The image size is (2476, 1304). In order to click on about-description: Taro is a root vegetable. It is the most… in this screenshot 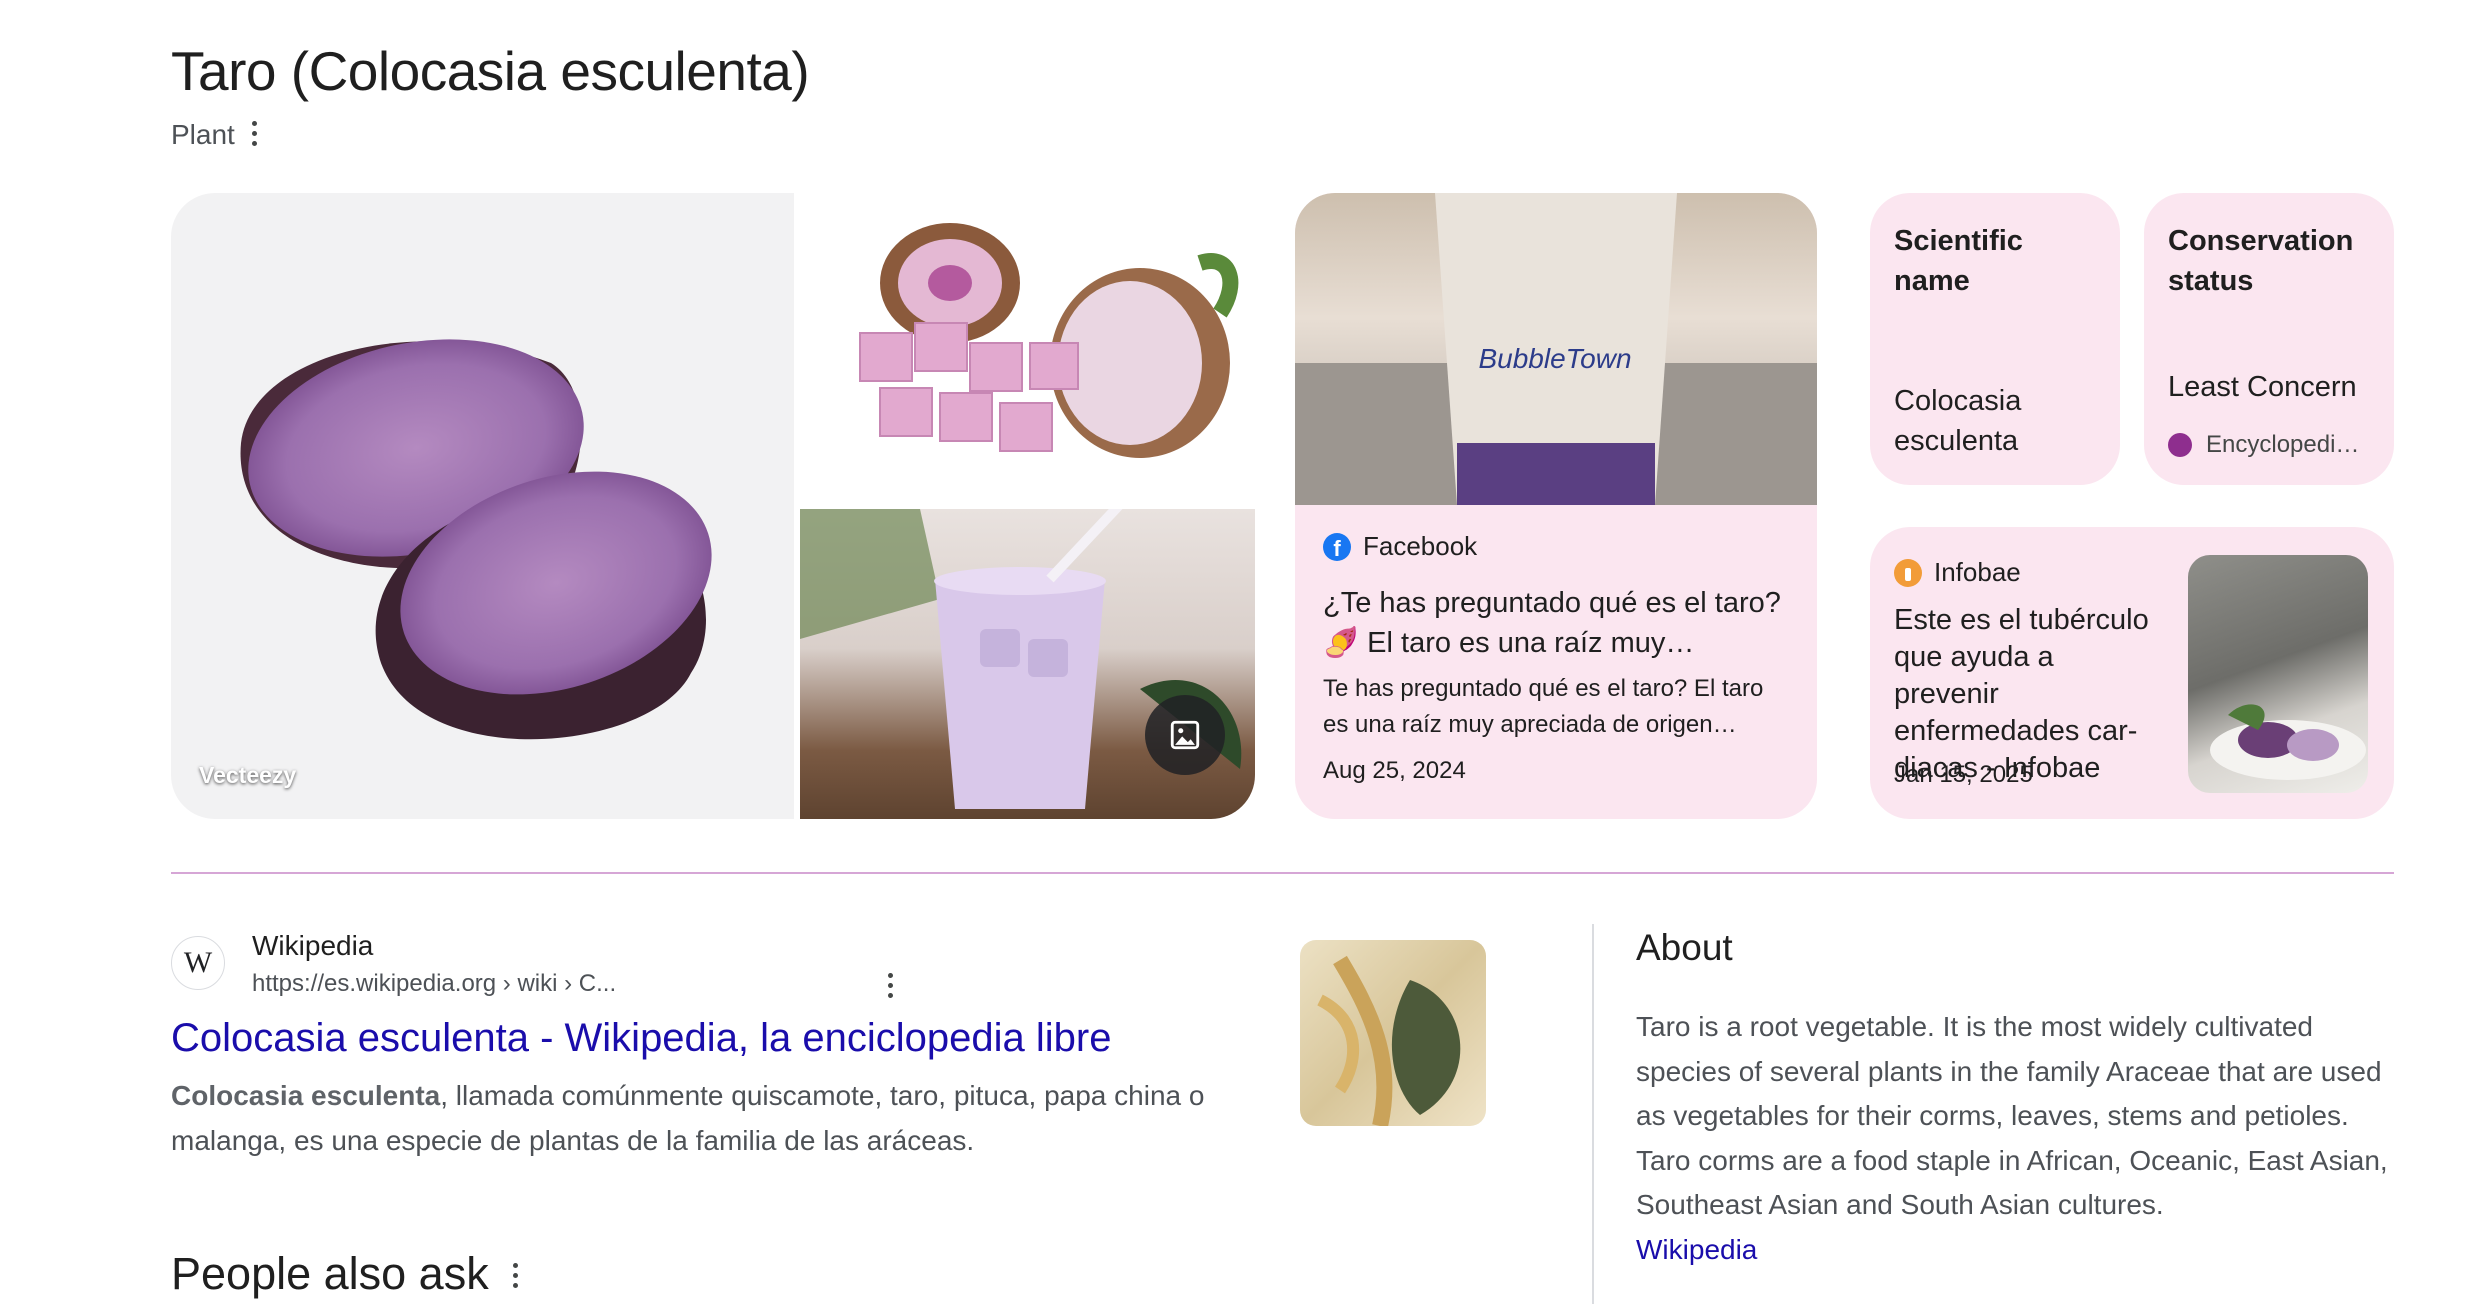, I will do `click(2016, 1138)`.